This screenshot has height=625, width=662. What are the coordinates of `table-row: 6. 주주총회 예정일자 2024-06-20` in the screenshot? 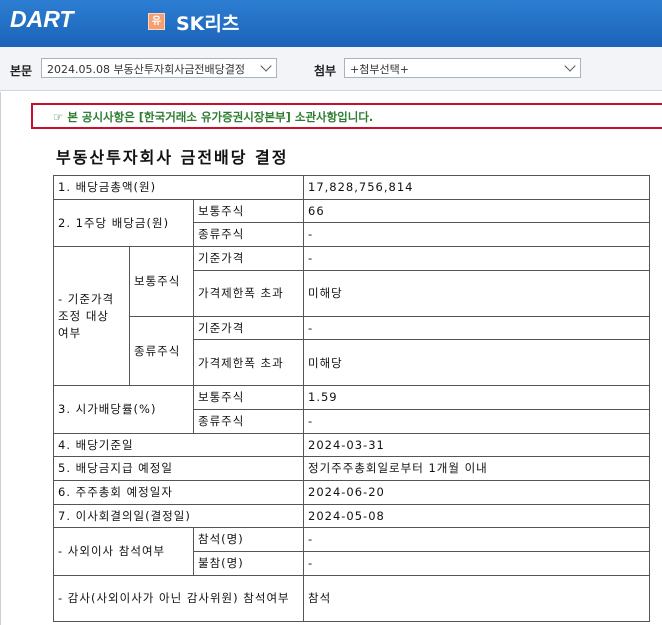 It's located at (351, 492).